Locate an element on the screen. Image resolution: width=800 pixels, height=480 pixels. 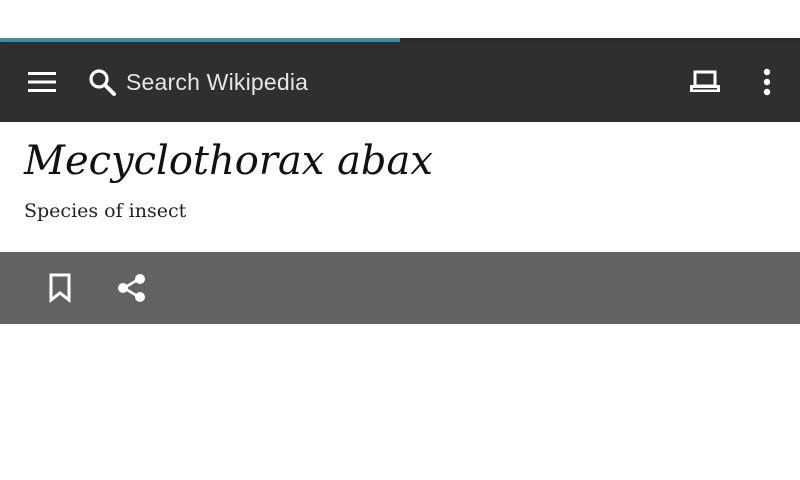
overflow-menu-button is located at coordinates (767, 82).